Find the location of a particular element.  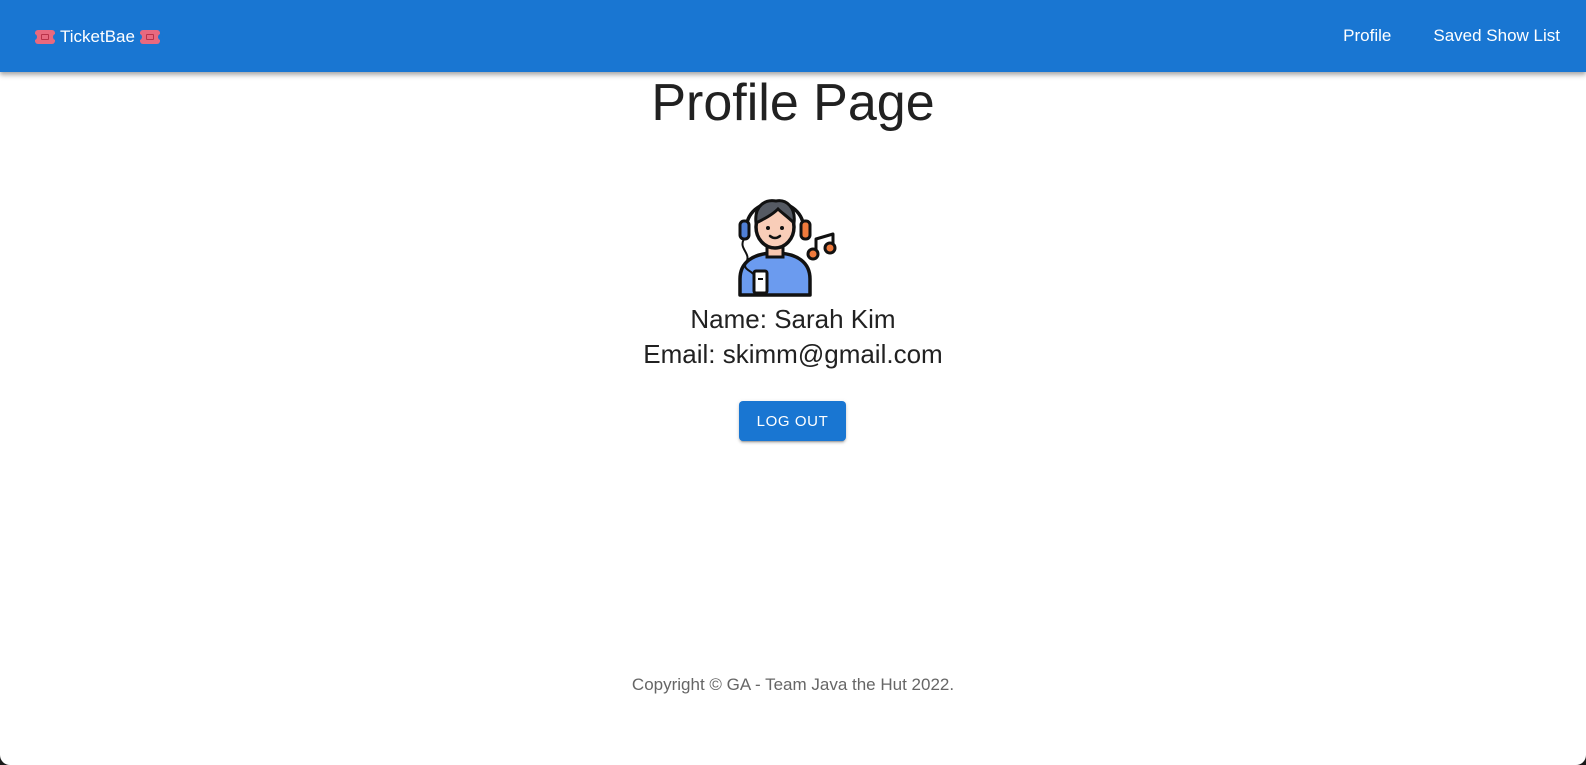

profile-name: Name: Sarah Kim is located at coordinates (793, 319).